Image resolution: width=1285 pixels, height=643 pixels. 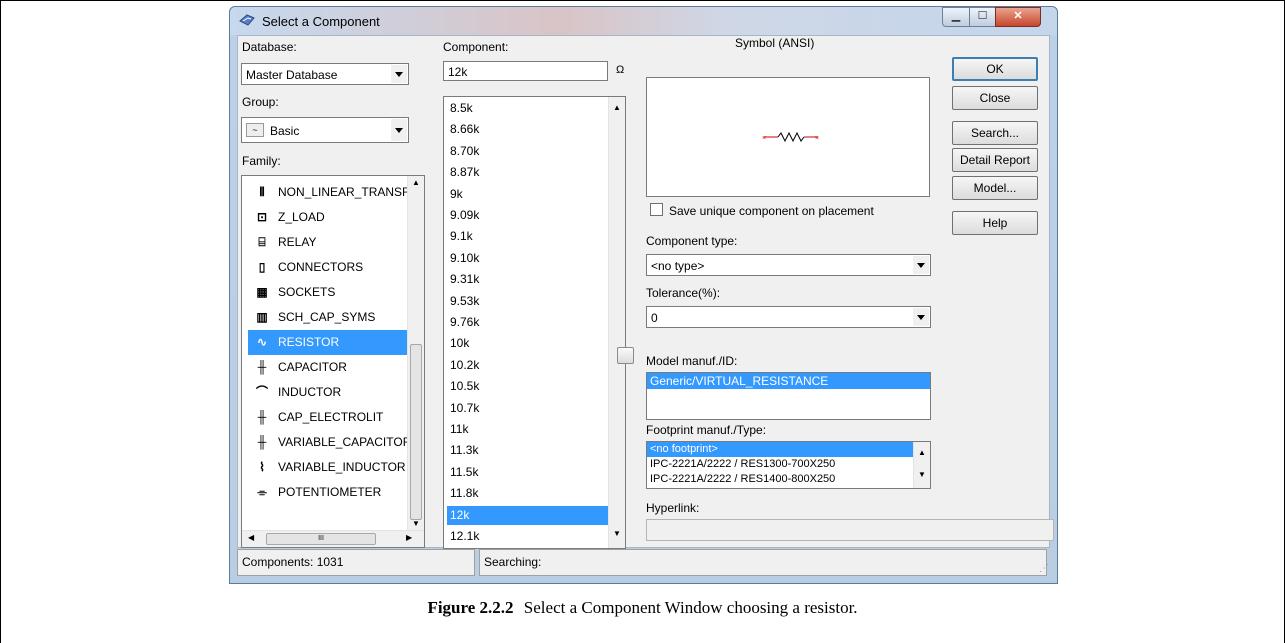 What do you see at coordinates (982, 17) in the screenshot?
I see `maximize-button: ☐` at bounding box center [982, 17].